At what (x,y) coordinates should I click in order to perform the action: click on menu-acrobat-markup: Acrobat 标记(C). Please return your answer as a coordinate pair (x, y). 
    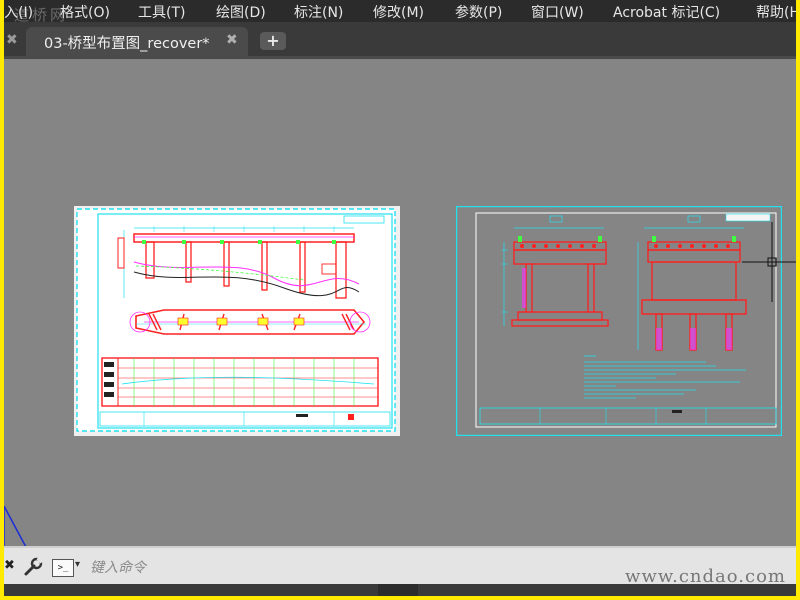
    Looking at the image, I should click on (666, 12).